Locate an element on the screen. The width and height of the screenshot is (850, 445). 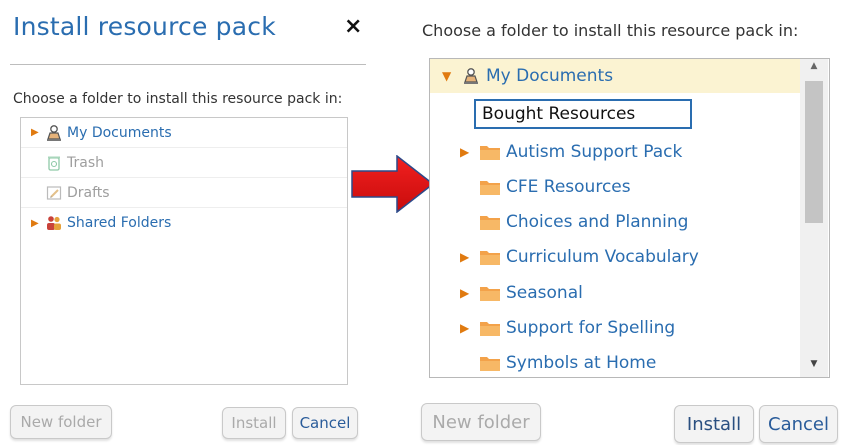
tree-item-my-documents: ▶ My Documents is located at coordinates (184, 133).